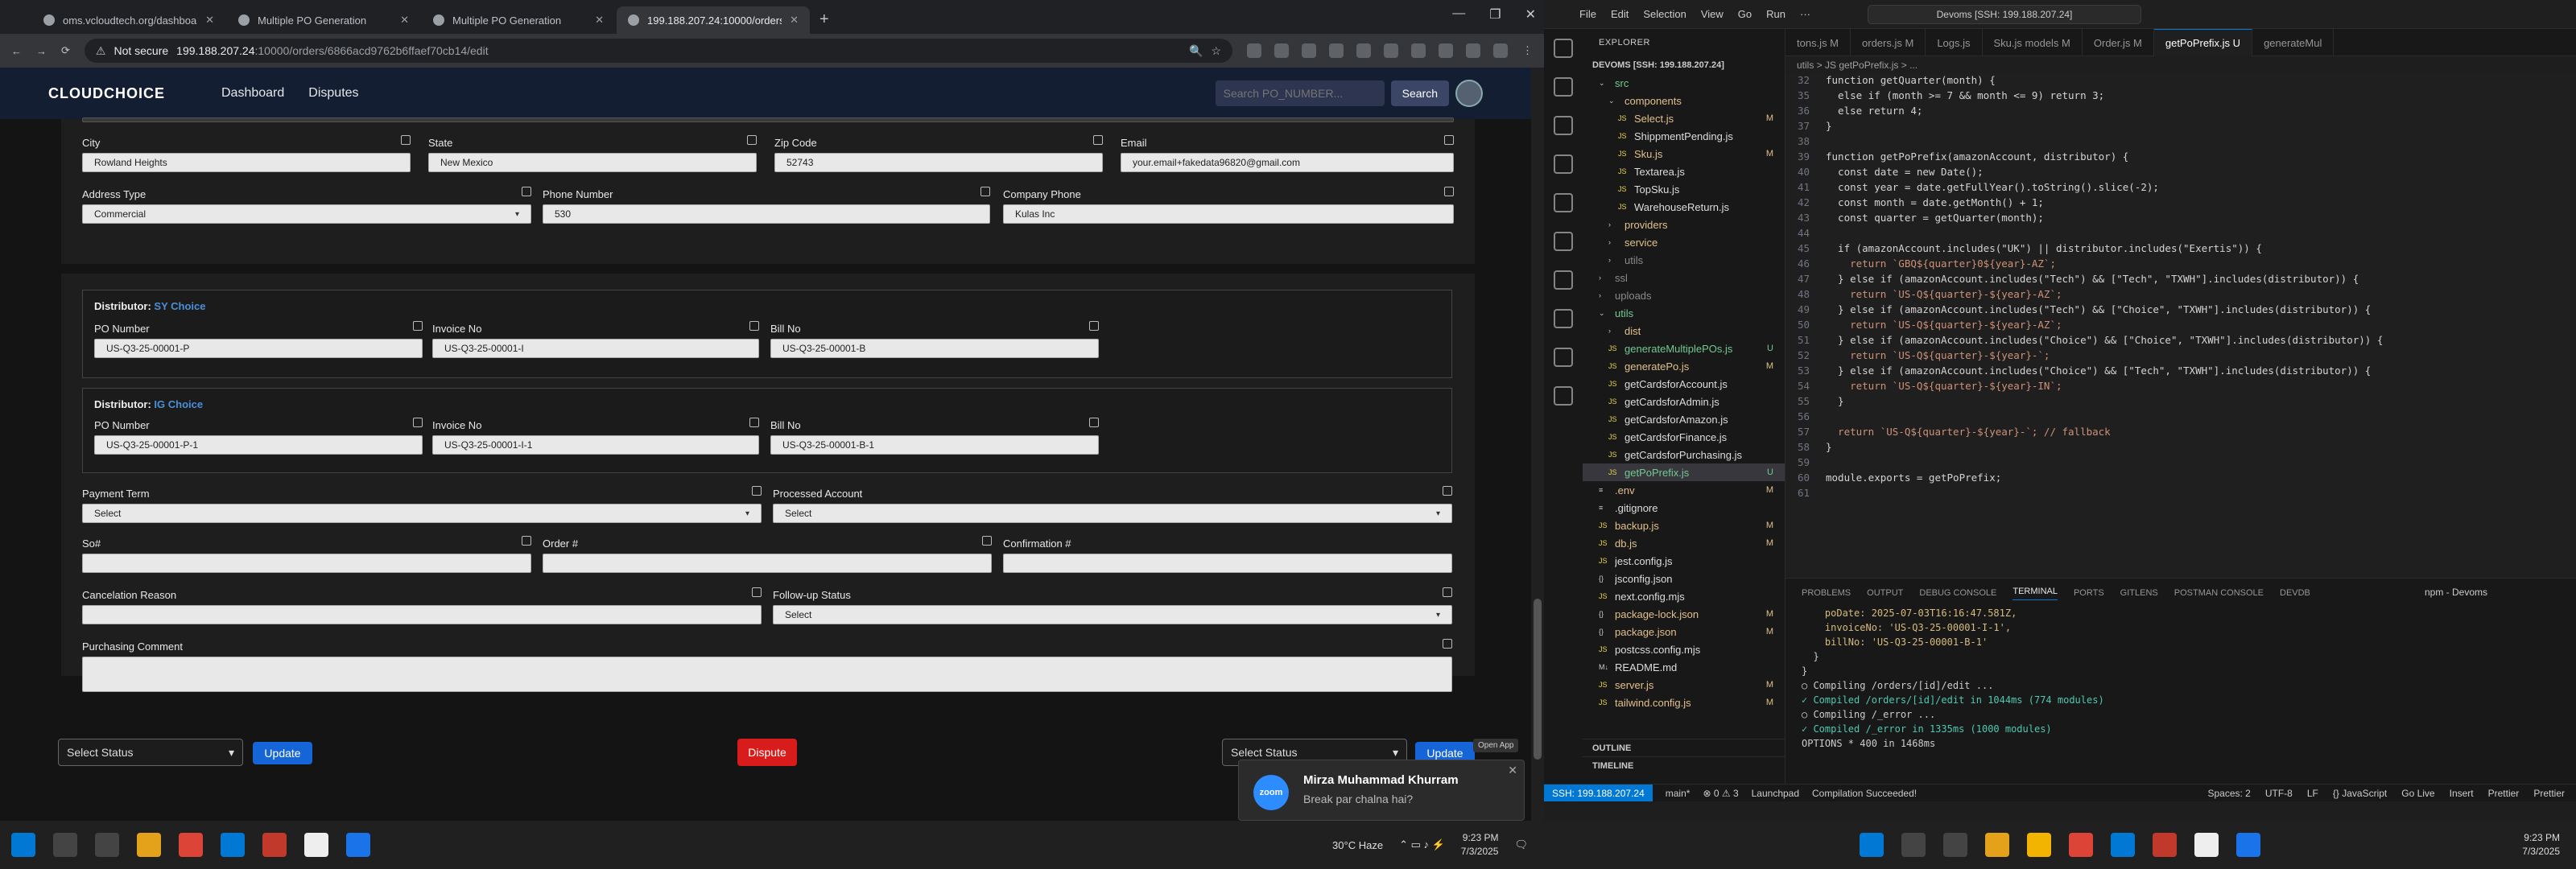  Describe the element at coordinates (1495, 14) in the screenshot. I see `maximize-icon: ❐` at that location.